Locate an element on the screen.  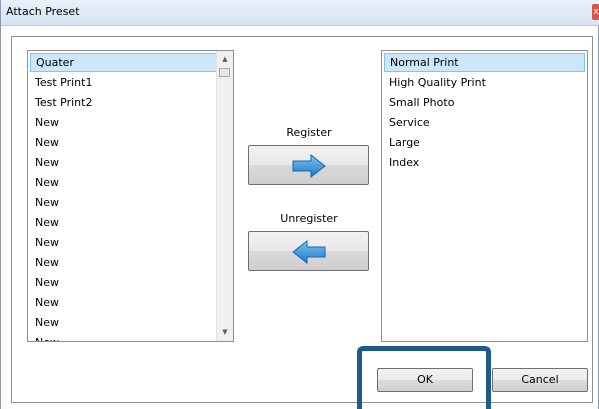
vertical-scrollbar: ▲ ▼ is located at coordinates (224, 196).